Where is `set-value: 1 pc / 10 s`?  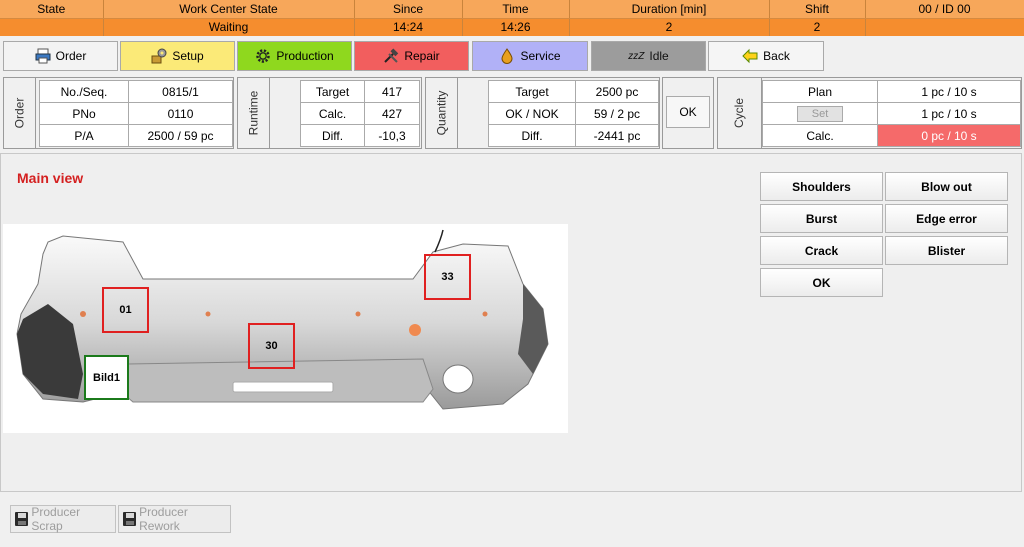
set-value: 1 pc / 10 s is located at coordinates (949, 113).